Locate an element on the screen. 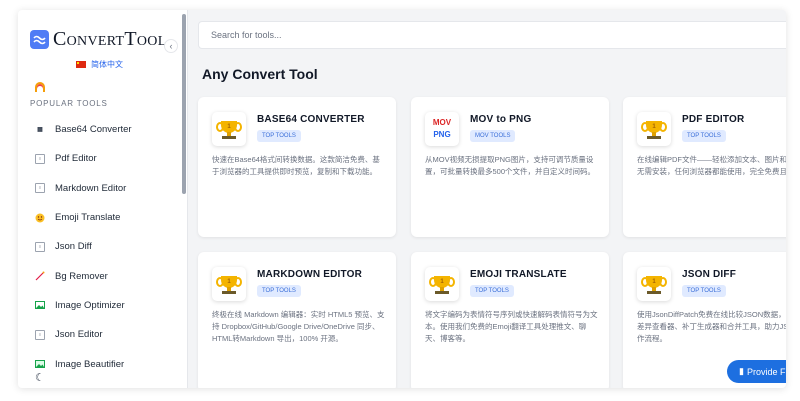 Image resolution: width=800 pixels, height=401 pixels. sidebar-item-label: Markdown Editor is located at coordinates (91, 188).